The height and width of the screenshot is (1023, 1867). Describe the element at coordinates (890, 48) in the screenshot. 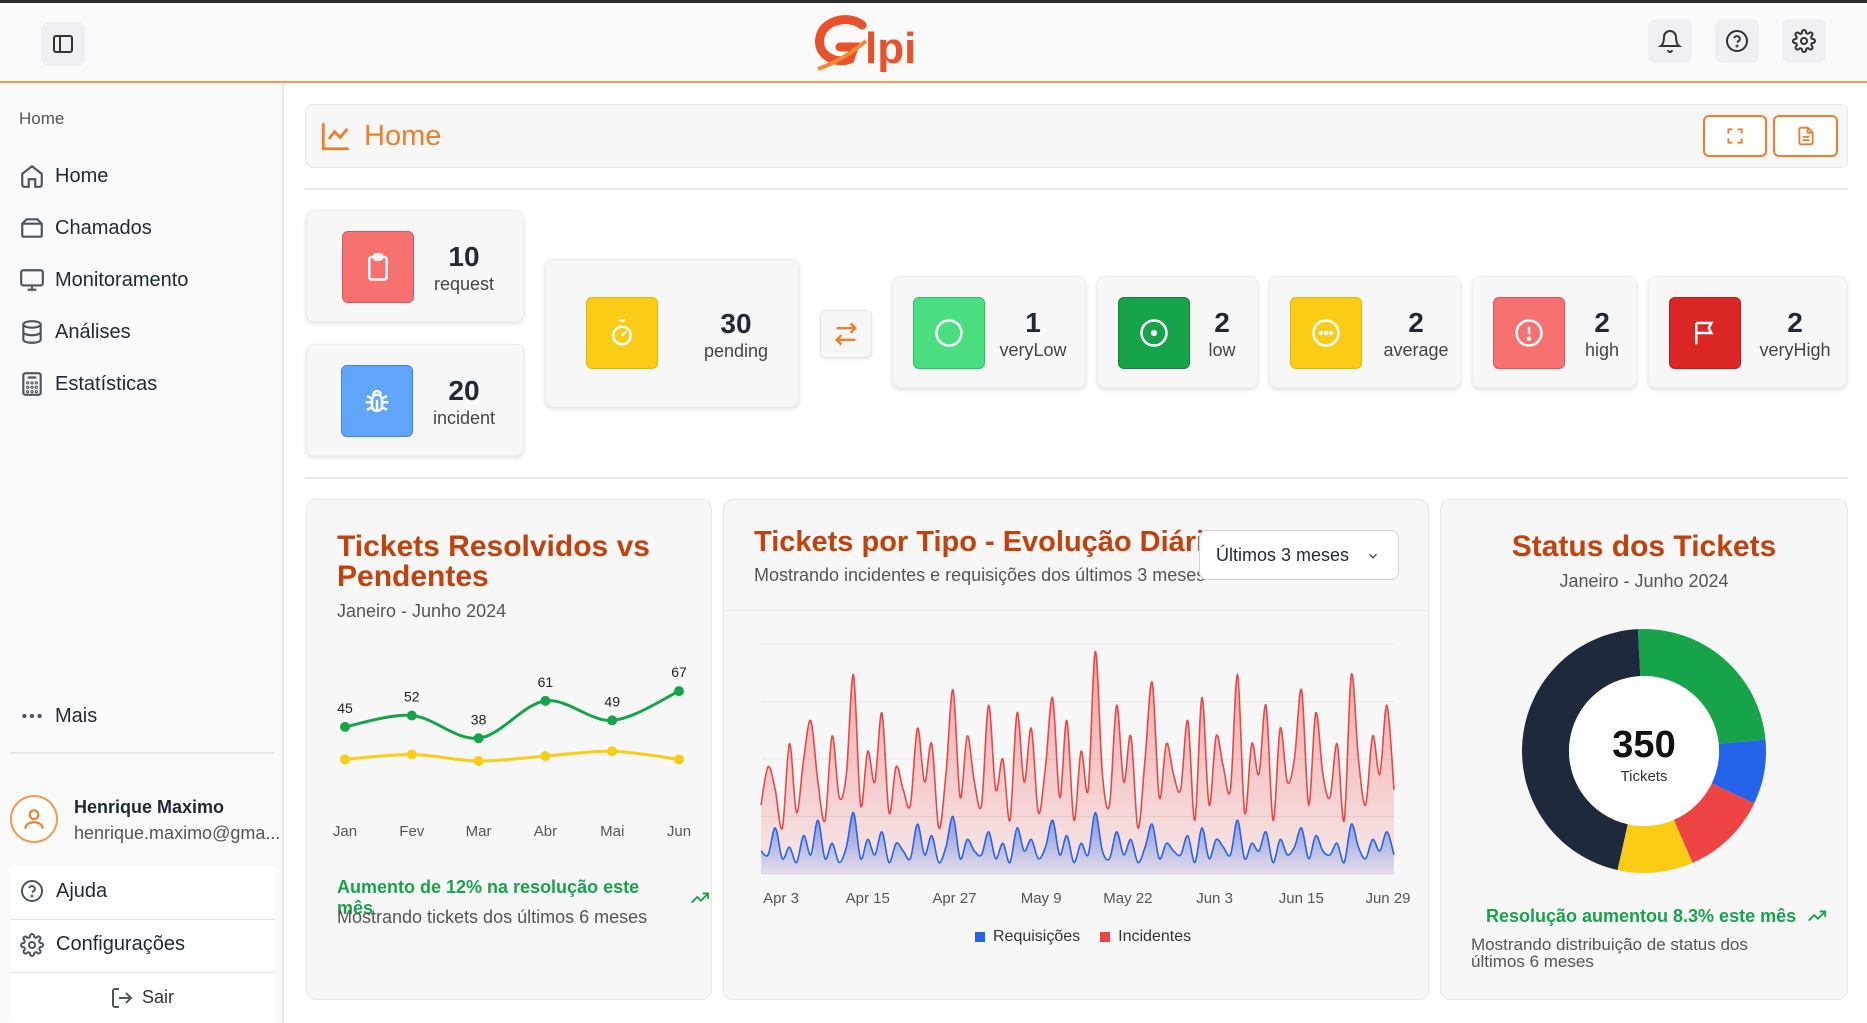

I see `svg-text: lpi` at that location.